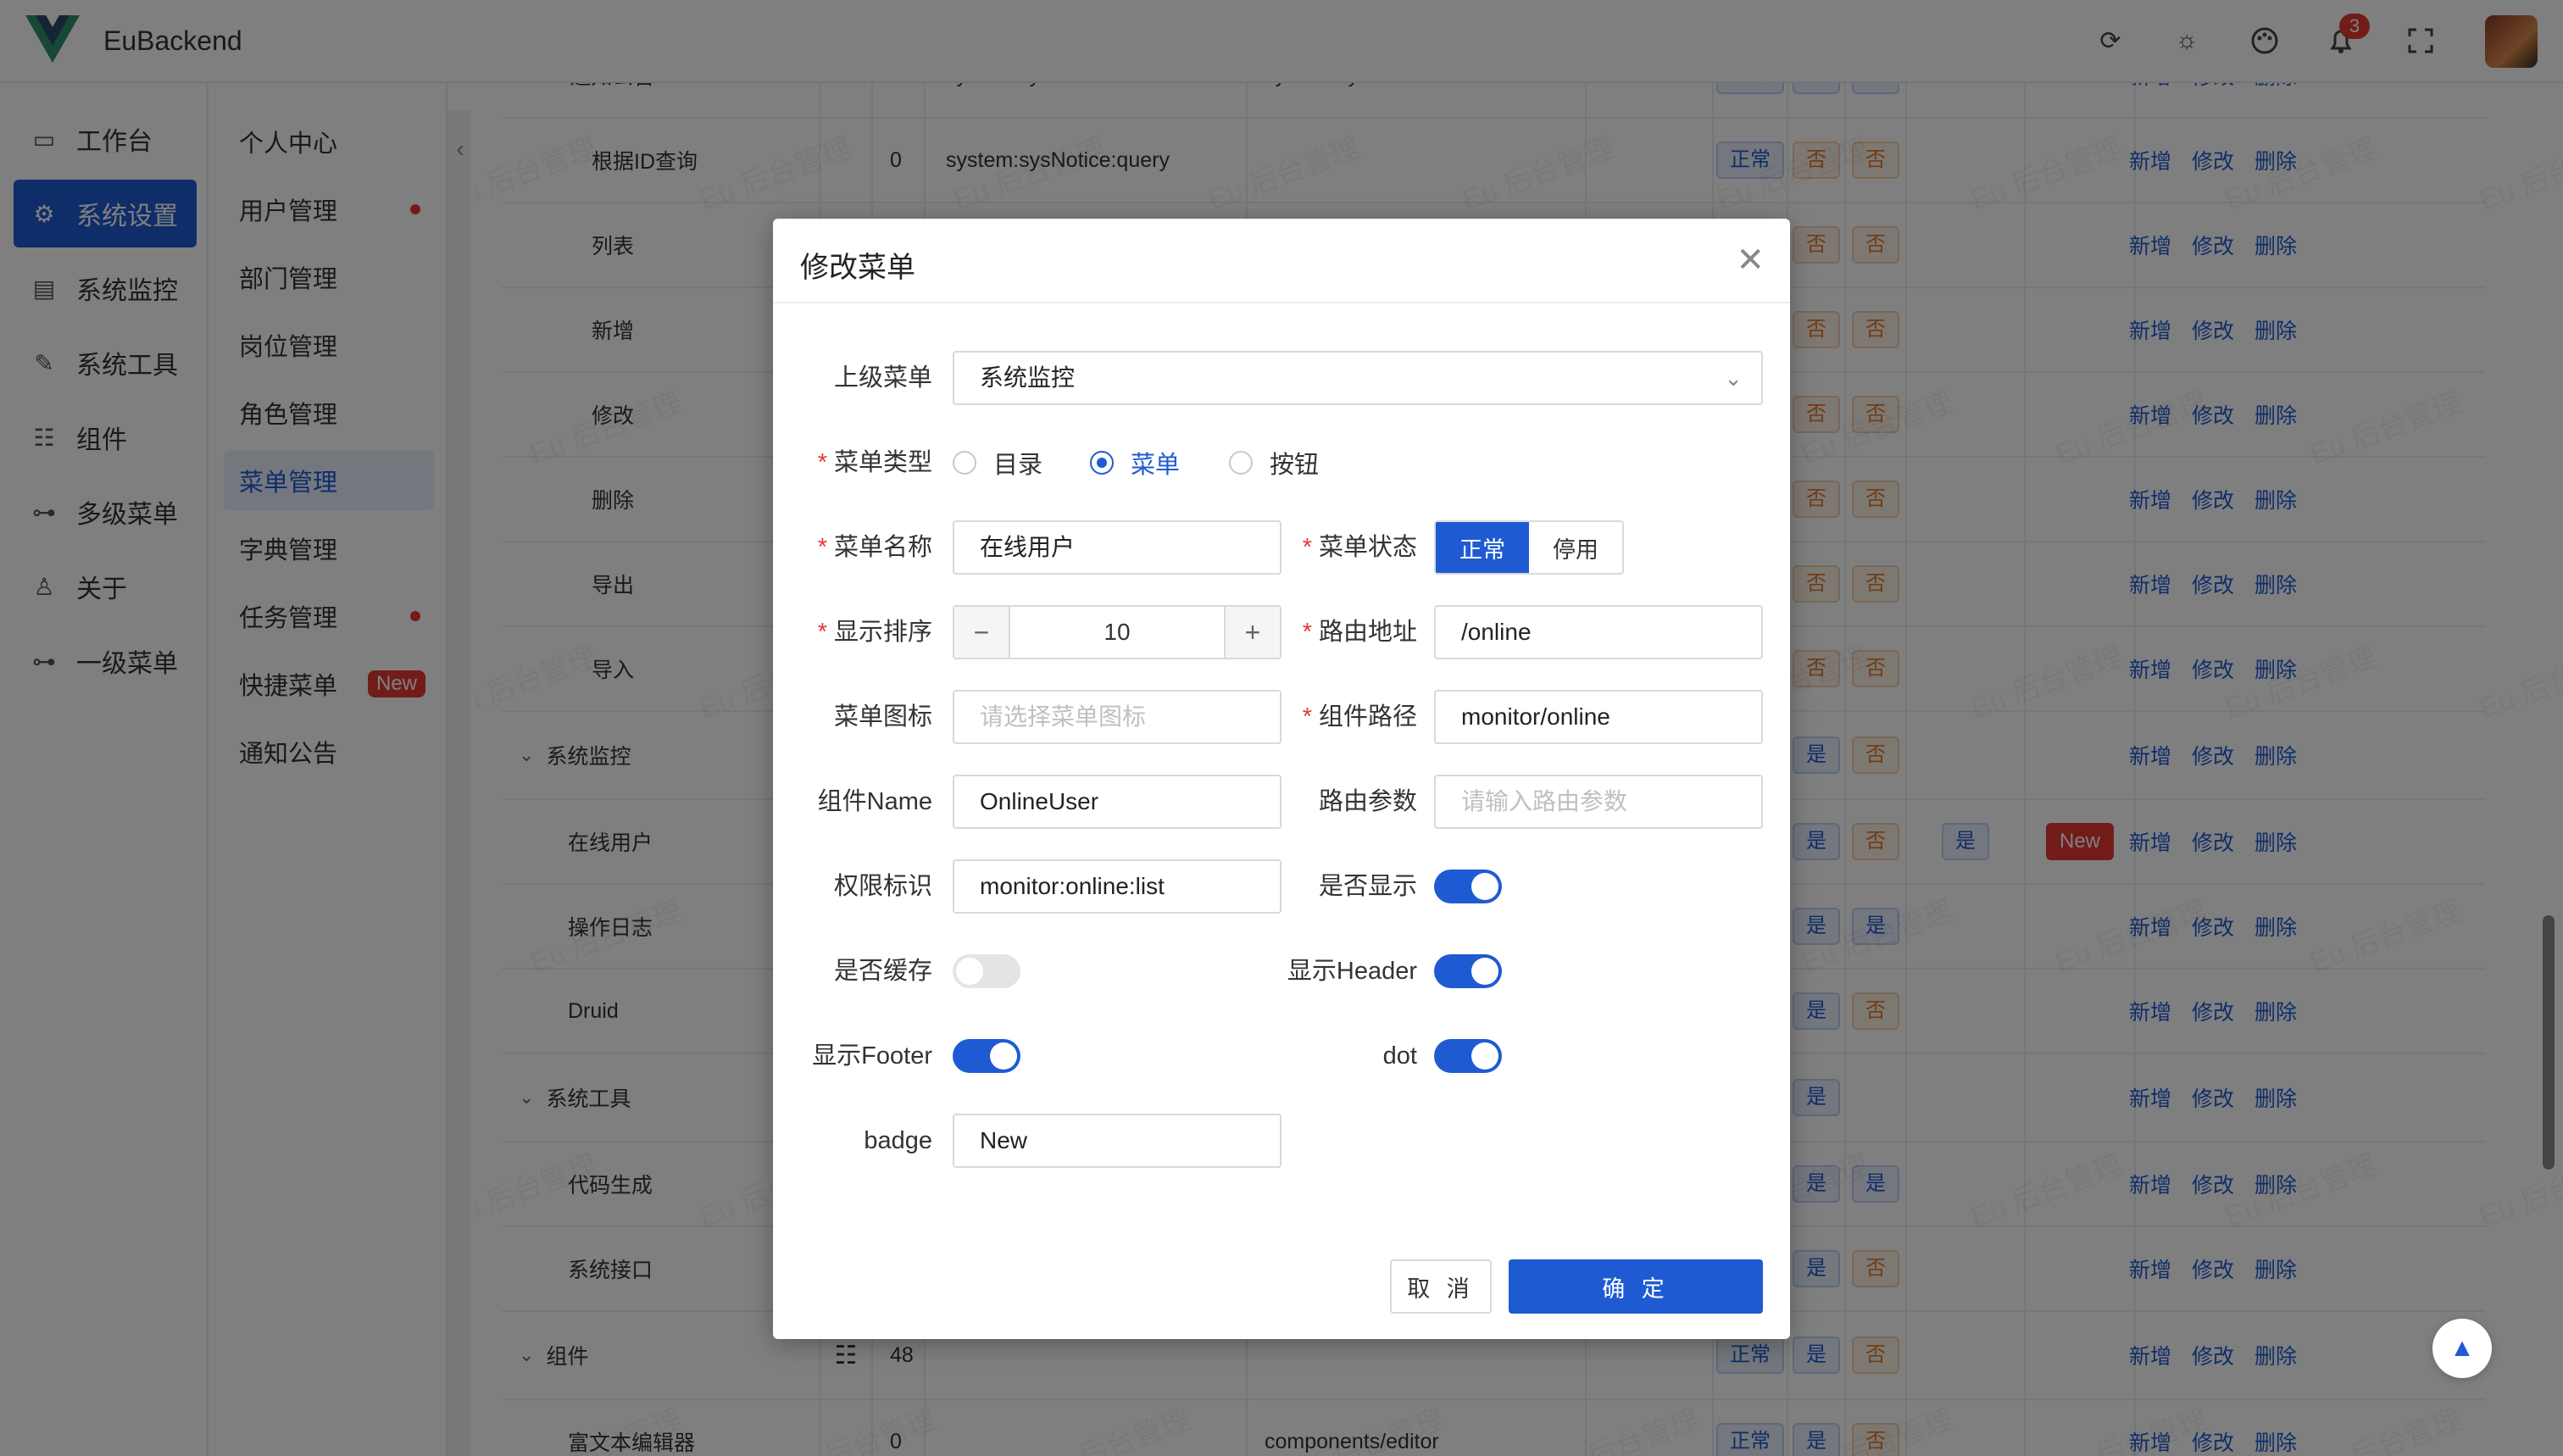 This screenshot has width=2563, height=1456. I want to click on show-header-switch, so click(1468, 971).